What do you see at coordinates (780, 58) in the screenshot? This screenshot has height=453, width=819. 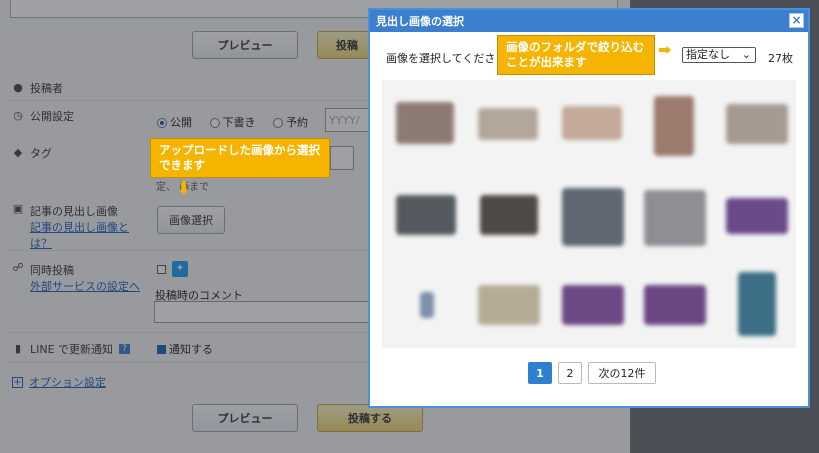 I see `image-count: 27枚` at bounding box center [780, 58].